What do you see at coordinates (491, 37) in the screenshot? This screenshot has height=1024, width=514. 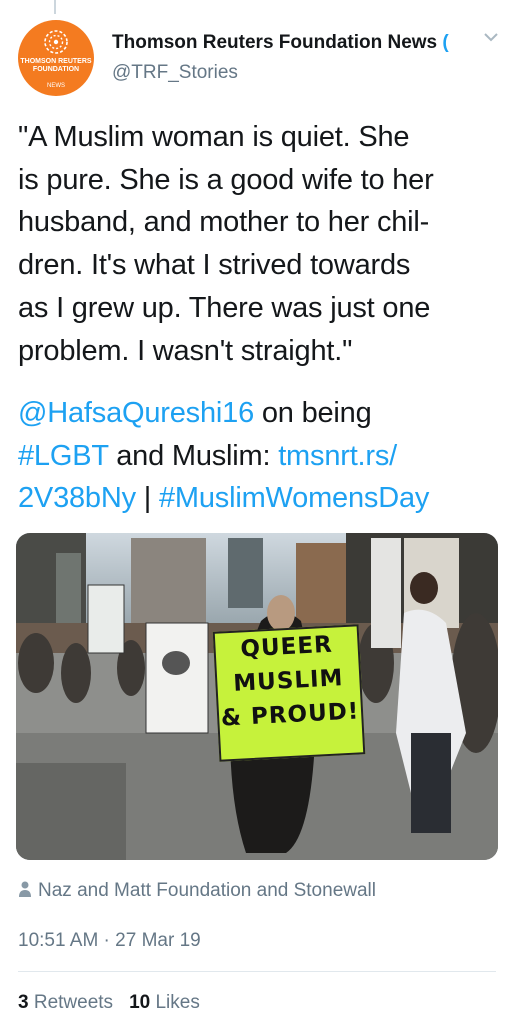 I see `chevron-down-icon` at bounding box center [491, 37].